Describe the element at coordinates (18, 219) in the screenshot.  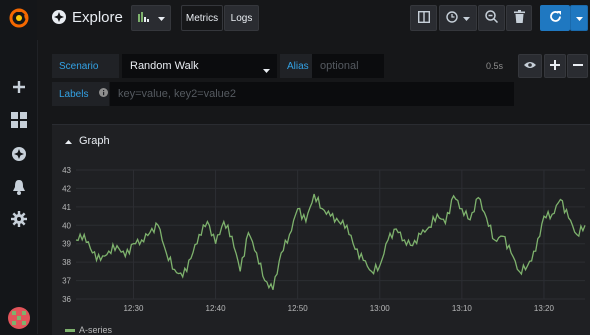
I see `gear-icon` at that location.